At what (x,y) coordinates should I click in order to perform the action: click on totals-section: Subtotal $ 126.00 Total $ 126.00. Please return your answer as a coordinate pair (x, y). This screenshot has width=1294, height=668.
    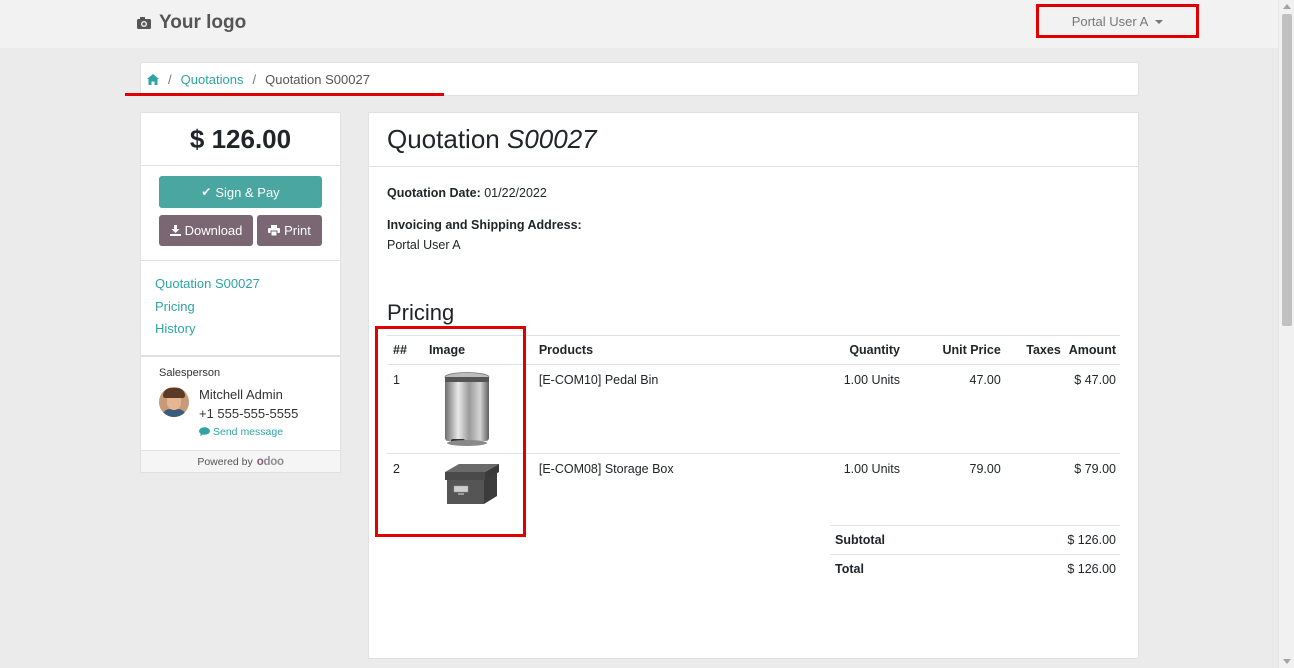
    Looking at the image, I should click on (975, 554).